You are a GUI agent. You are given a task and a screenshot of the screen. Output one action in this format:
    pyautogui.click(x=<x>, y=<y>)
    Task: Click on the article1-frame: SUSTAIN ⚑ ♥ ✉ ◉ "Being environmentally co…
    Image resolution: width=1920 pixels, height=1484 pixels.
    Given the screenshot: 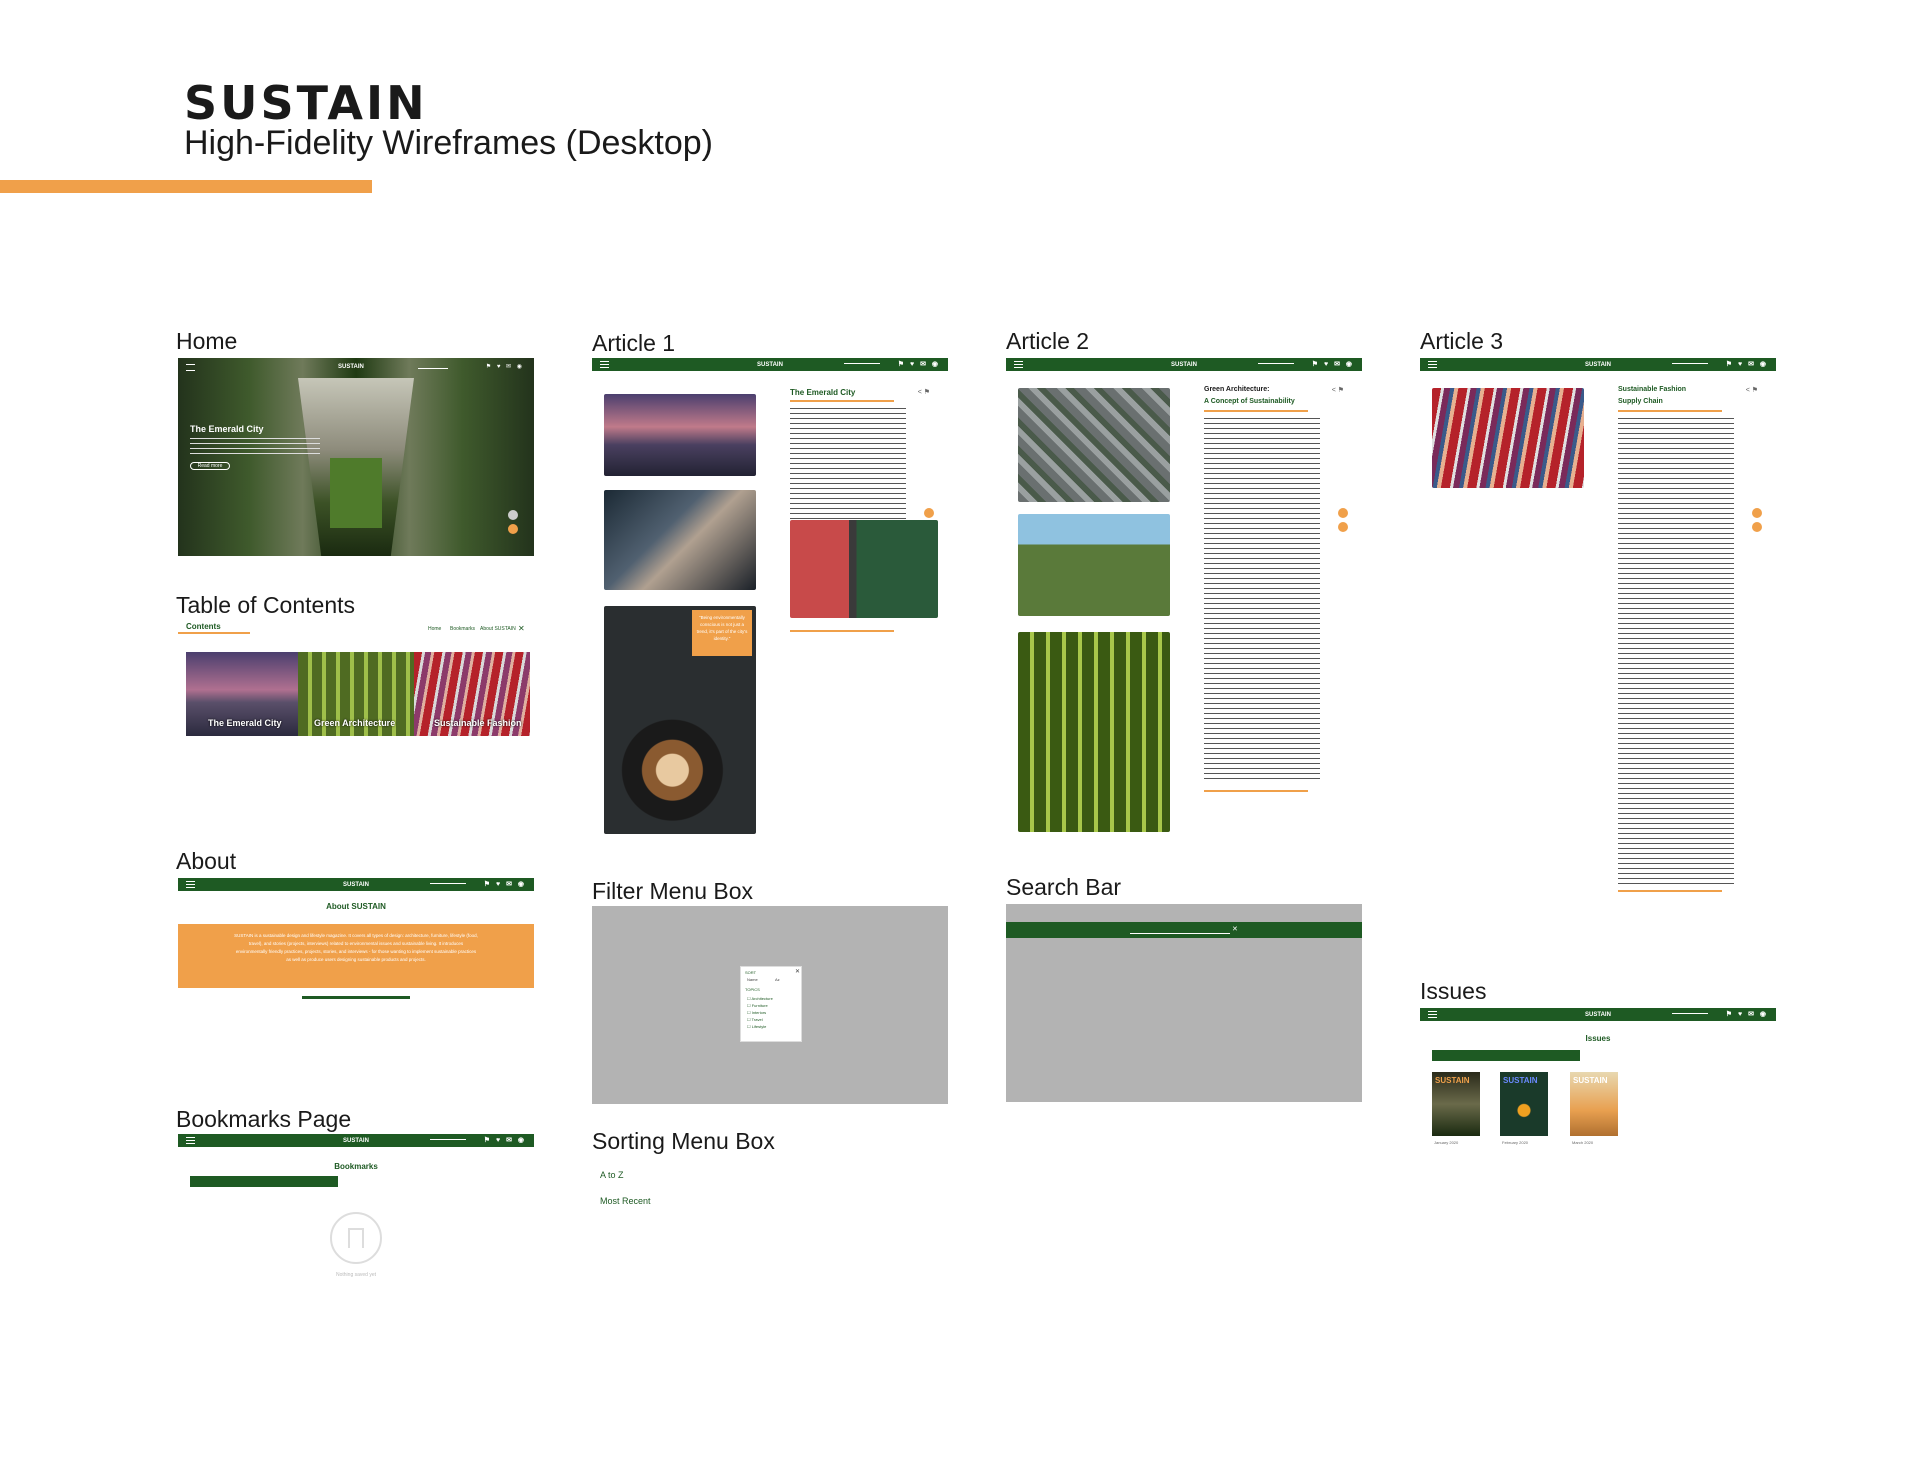 What is the action you would take?
    pyautogui.click(x=770, y=596)
    